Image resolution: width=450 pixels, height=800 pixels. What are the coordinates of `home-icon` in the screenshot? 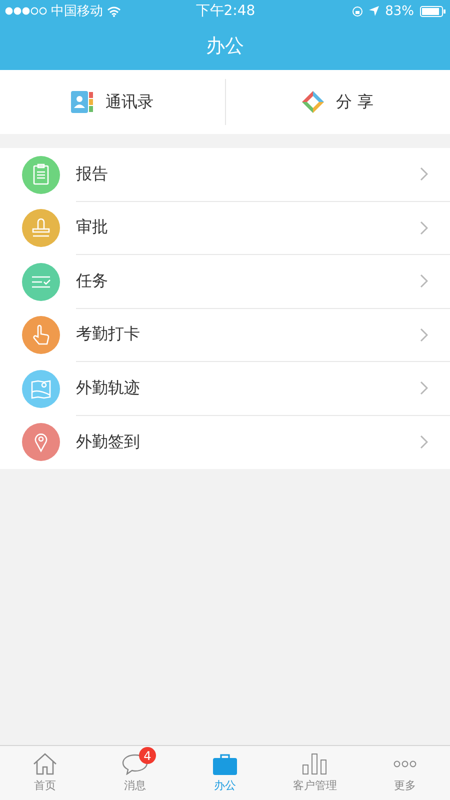 It's located at (45, 764).